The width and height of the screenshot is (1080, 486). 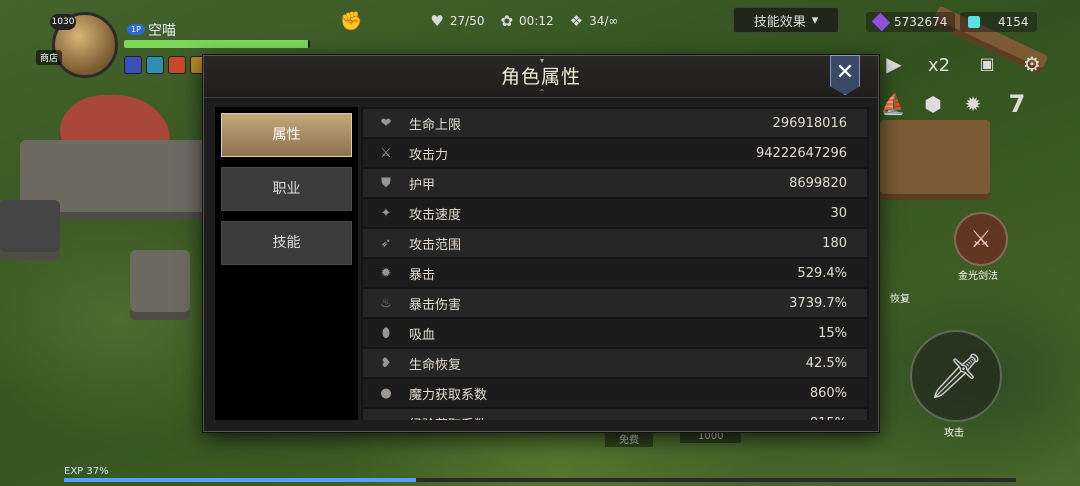 What do you see at coordinates (893, 104) in the screenshot?
I see `ship-icon: ⛵` at bounding box center [893, 104].